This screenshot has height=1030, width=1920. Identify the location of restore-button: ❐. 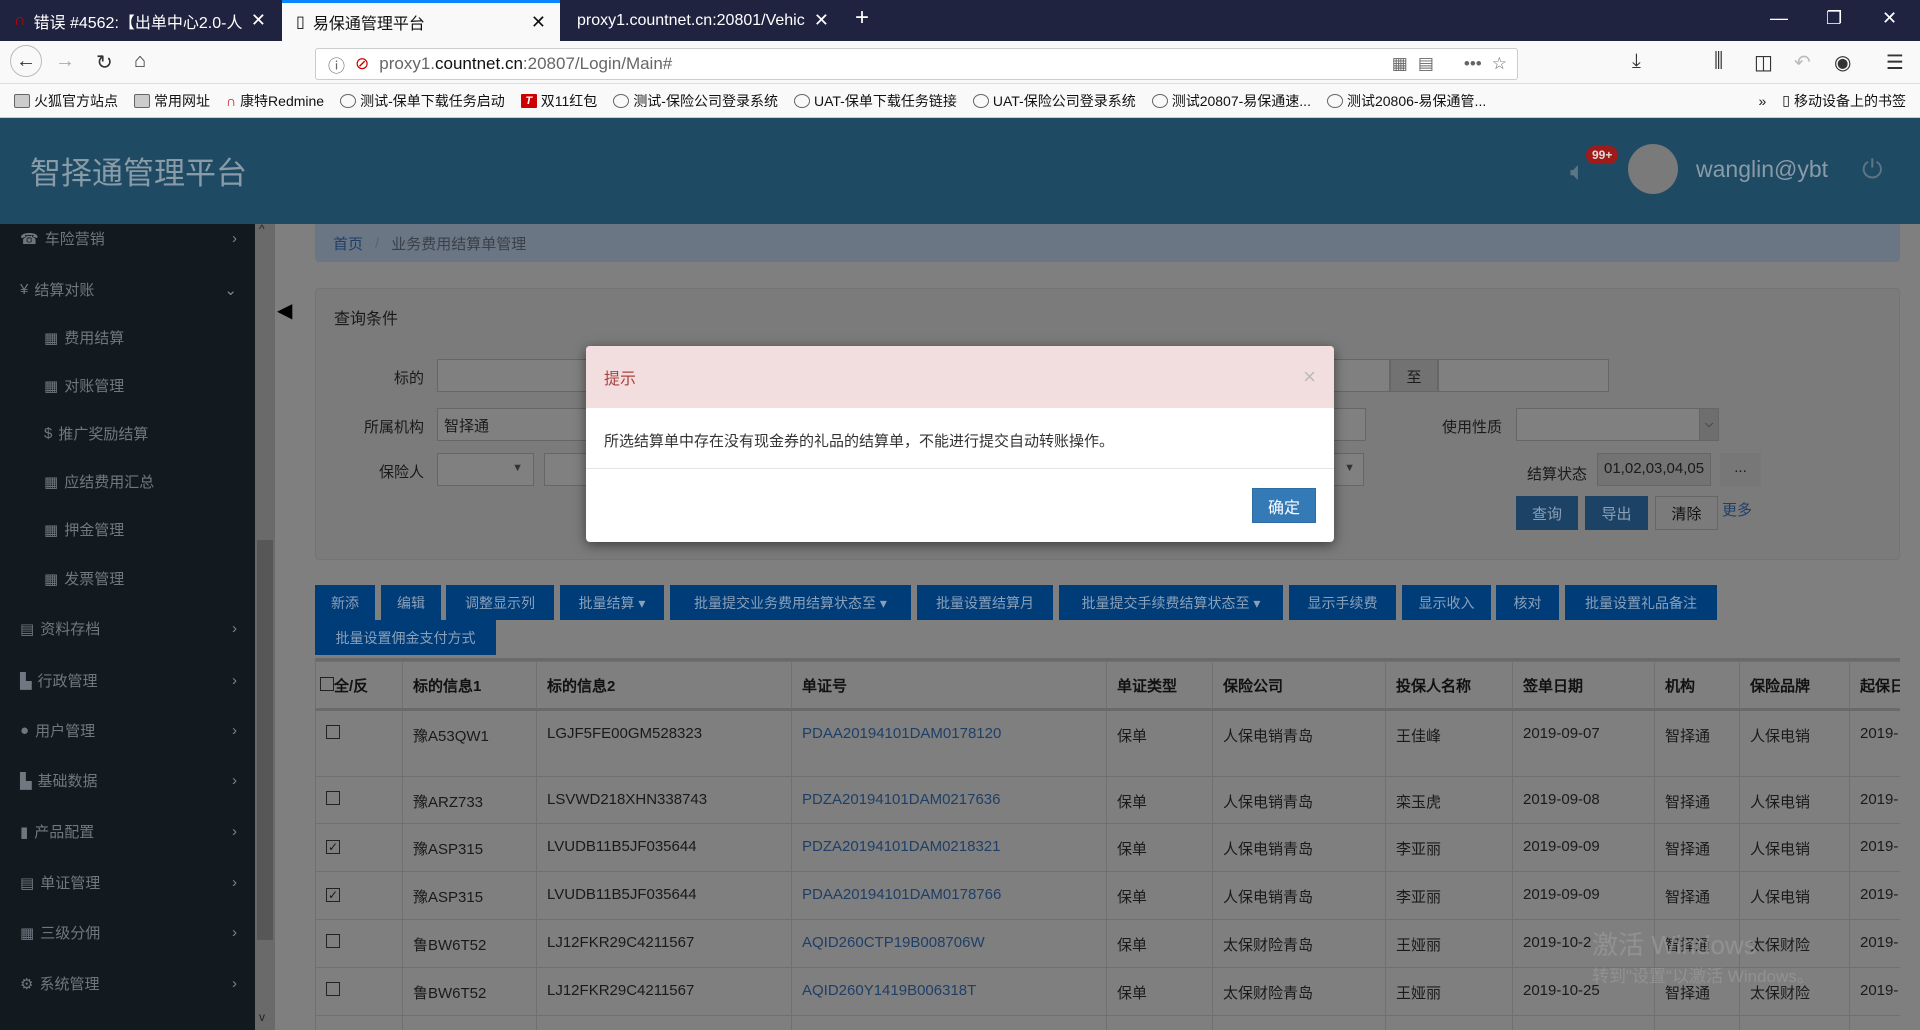
(1834, 18).